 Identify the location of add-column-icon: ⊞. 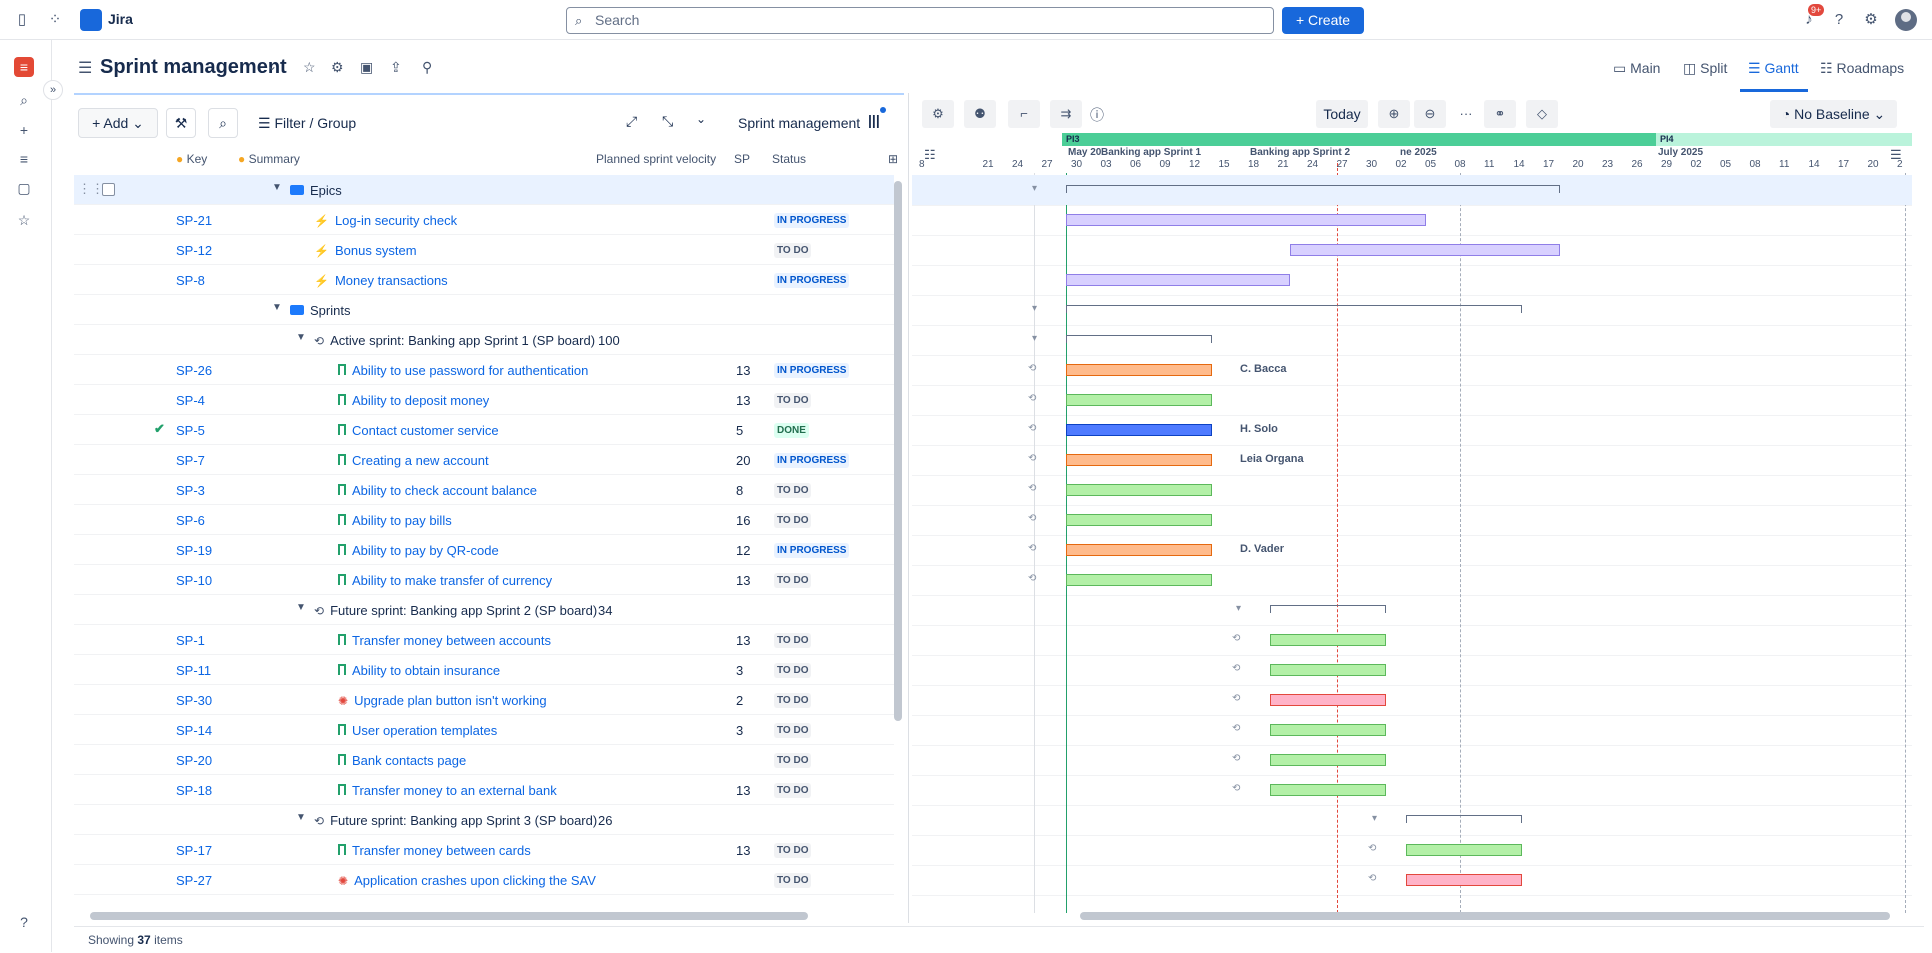
(893, 159).